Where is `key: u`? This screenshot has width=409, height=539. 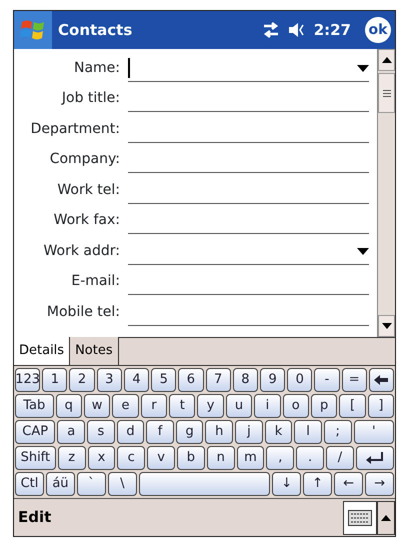
key: u is located at coordinates (239, 406).